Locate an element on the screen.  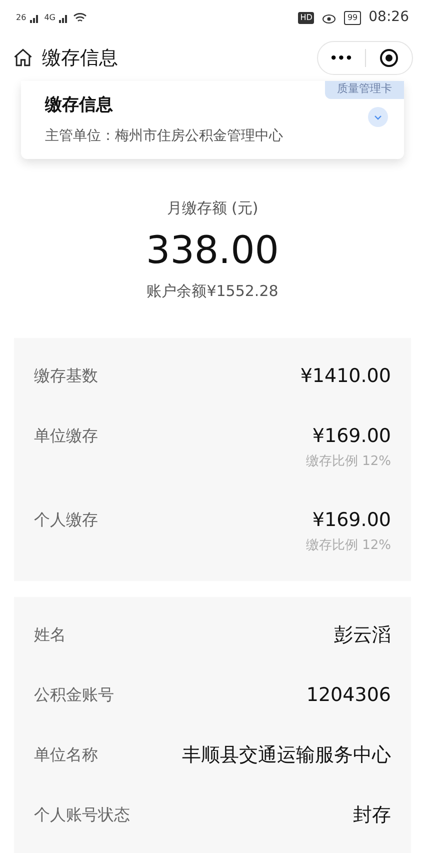
row-label: 单位名称 is located at coordinates (66, 755).